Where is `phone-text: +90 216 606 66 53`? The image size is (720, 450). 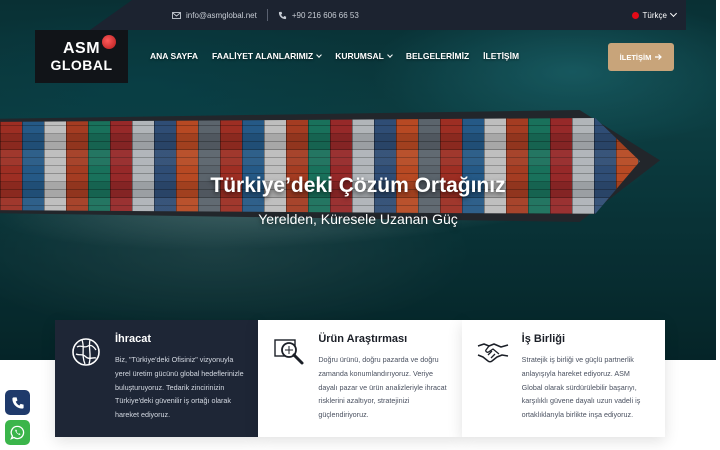 phone-text: +90 216 606 66 53 is located at coordinates (325, 15).